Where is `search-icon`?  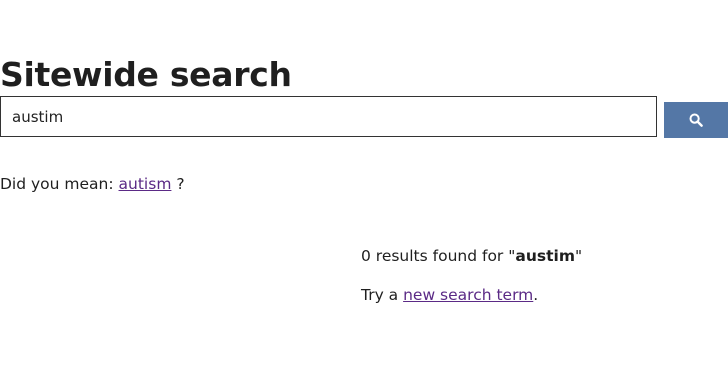
search-icon is located at coordinates (696, 120).